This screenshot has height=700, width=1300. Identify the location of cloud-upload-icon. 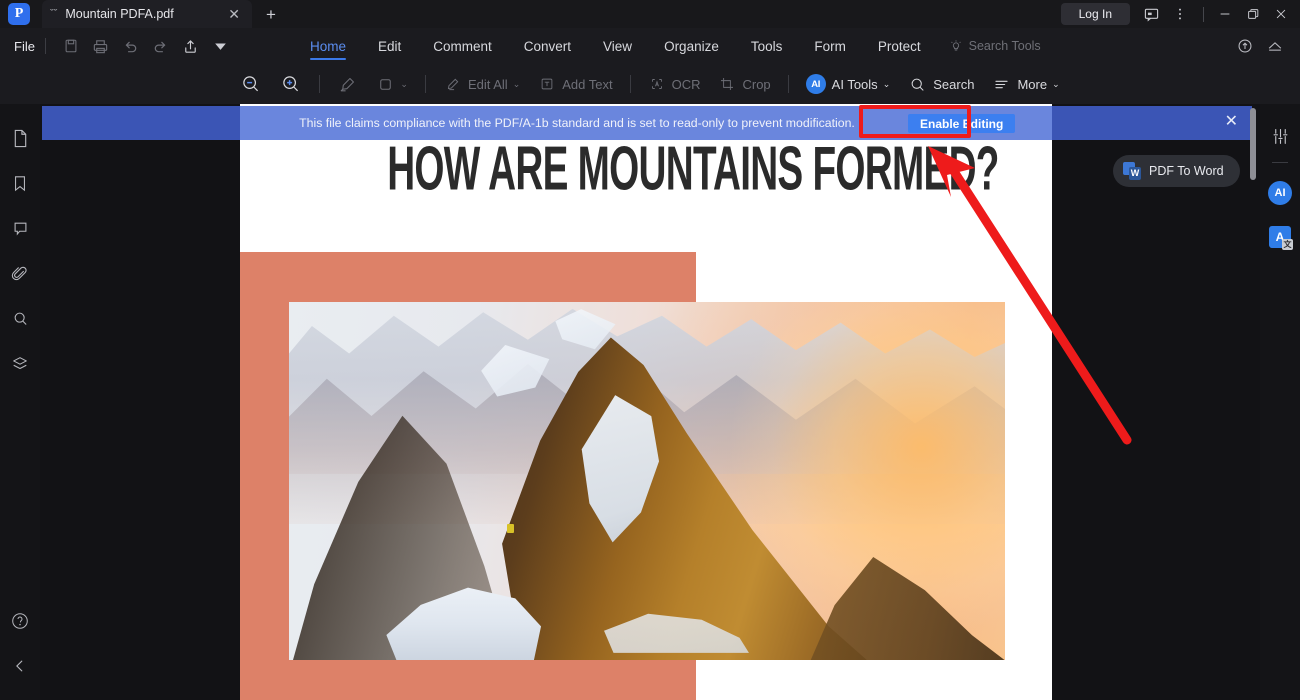
(1245, 46).